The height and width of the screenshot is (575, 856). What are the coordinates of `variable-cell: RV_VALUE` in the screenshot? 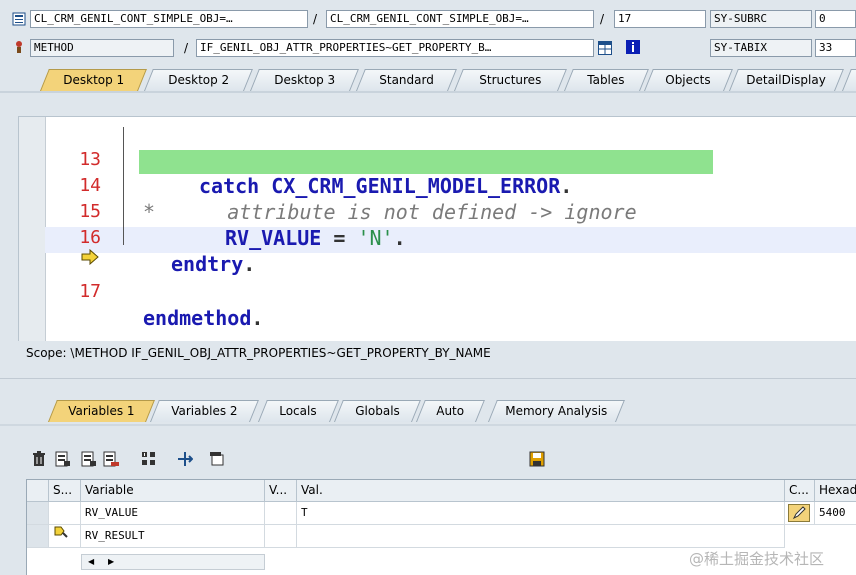 It's located at (173, 513).